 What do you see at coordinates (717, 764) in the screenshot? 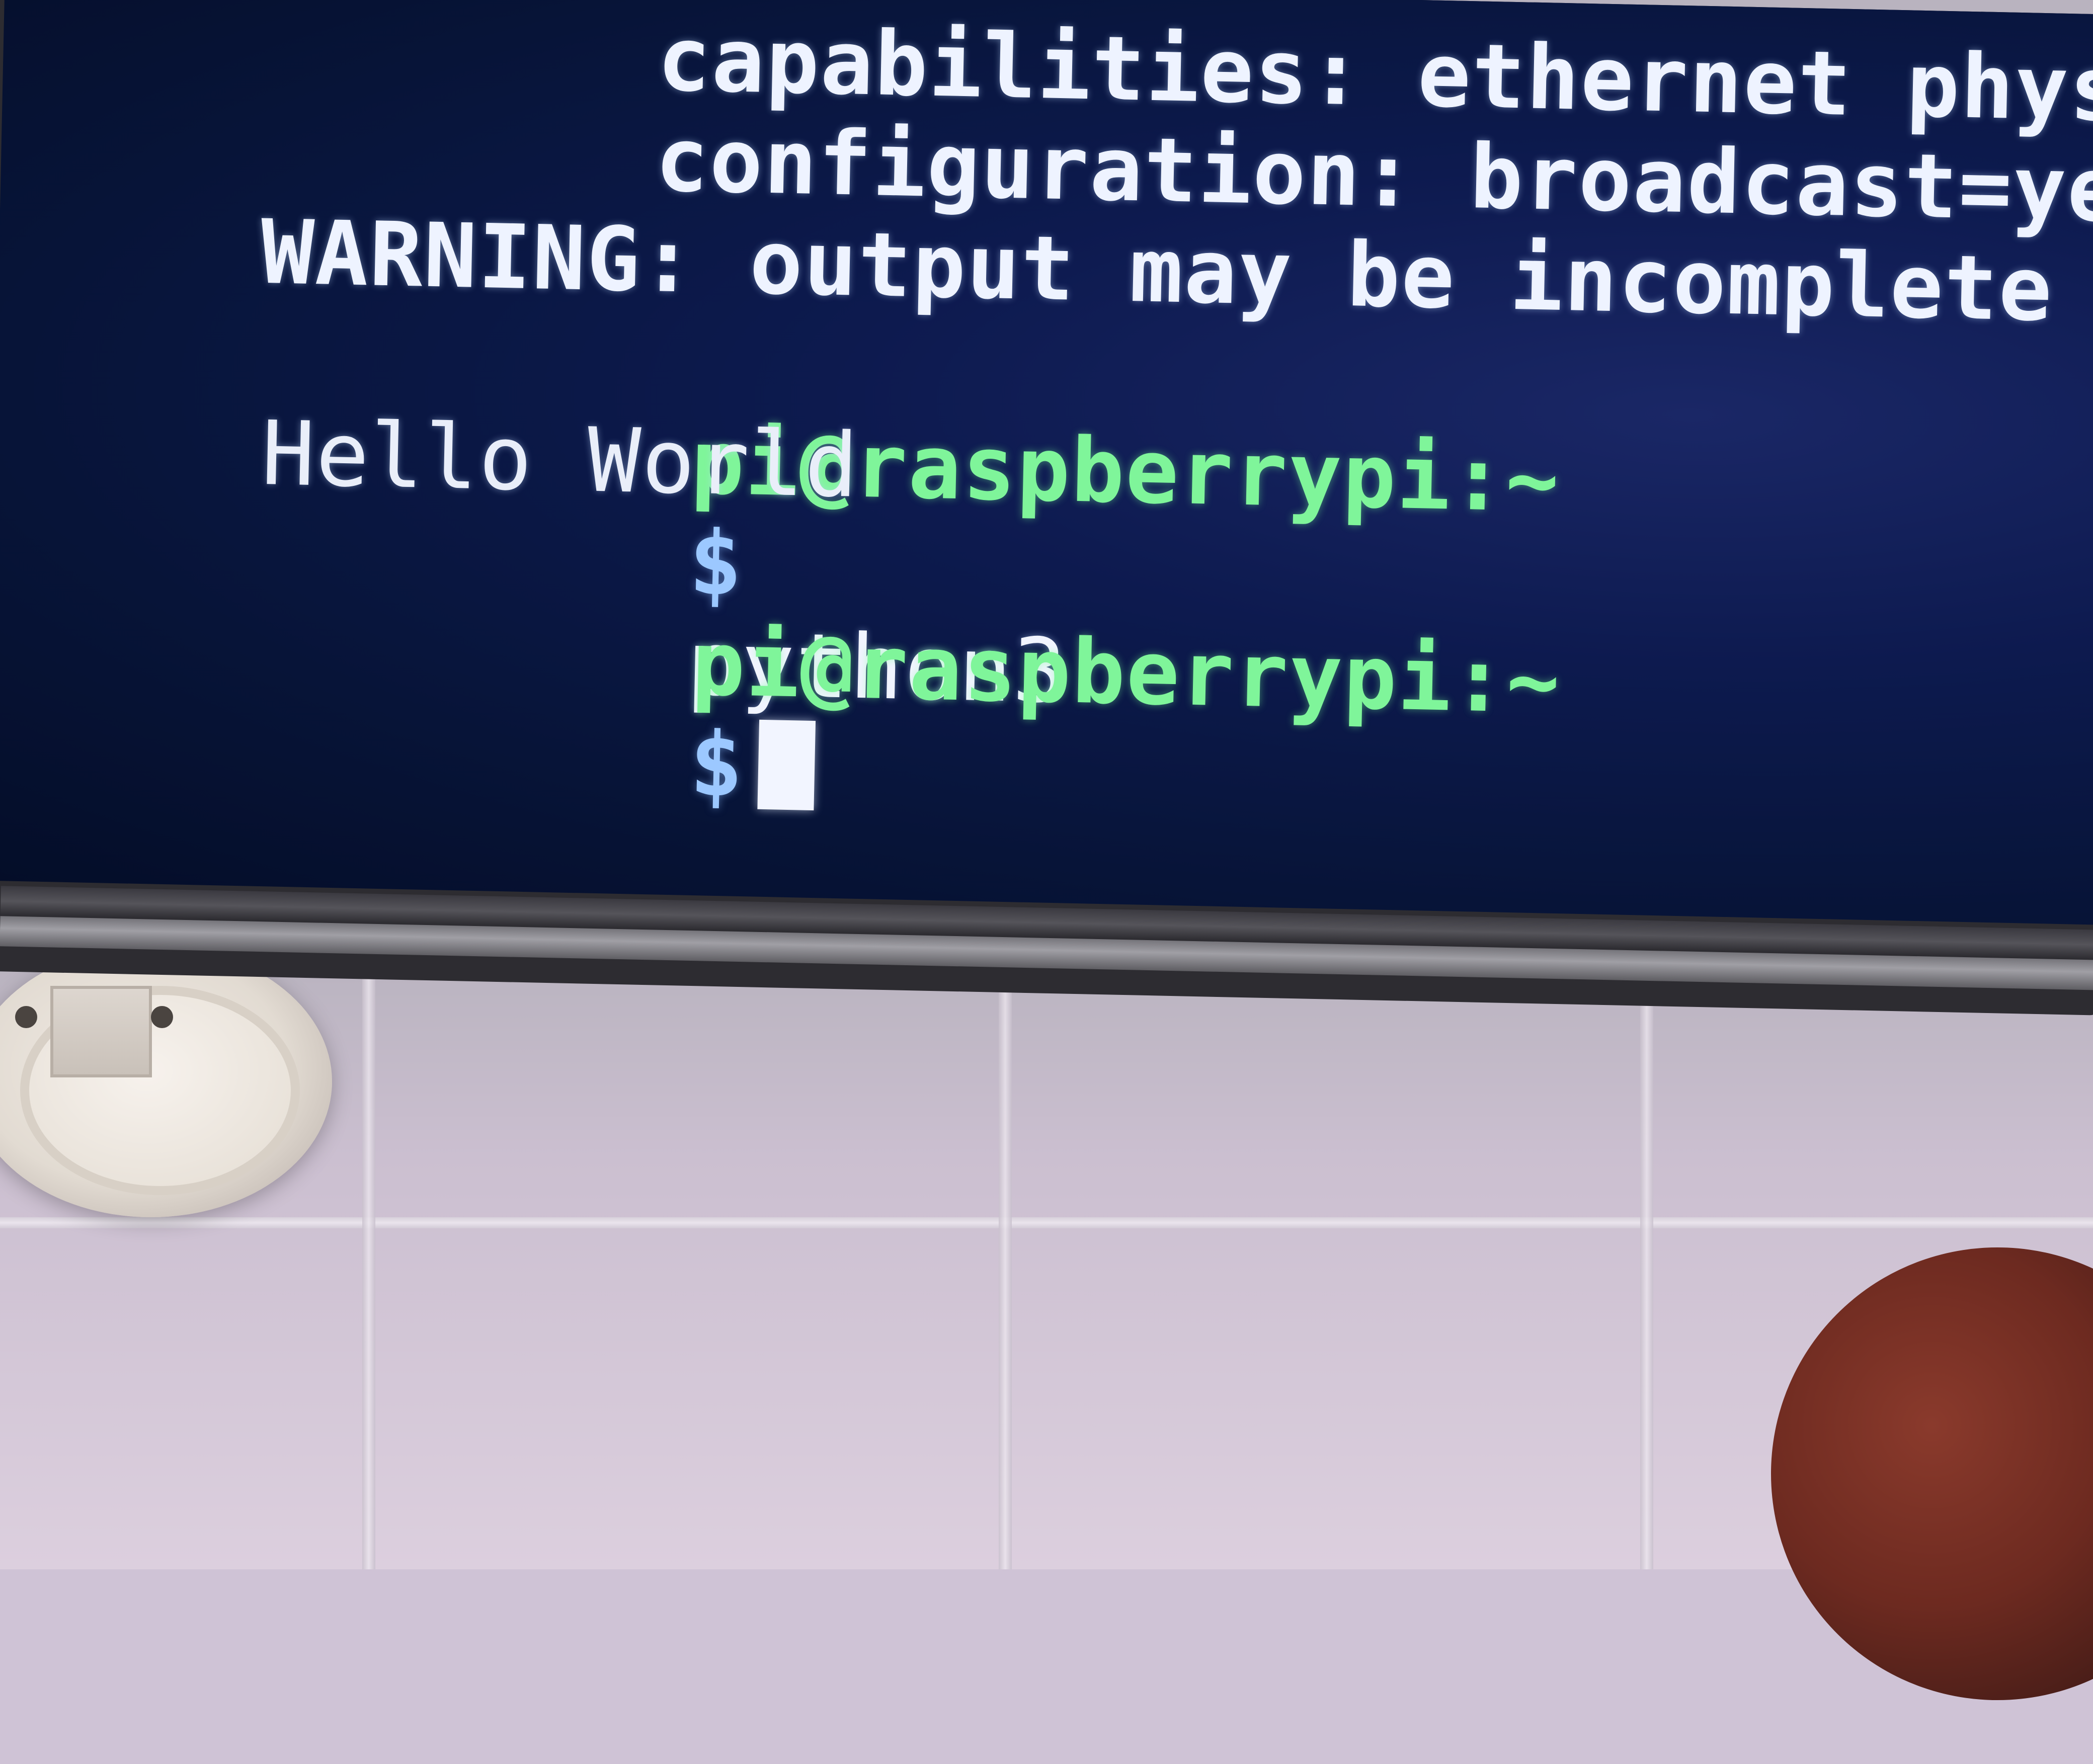
I see `prompt-symbol: $` at bounding box center [717, 764].